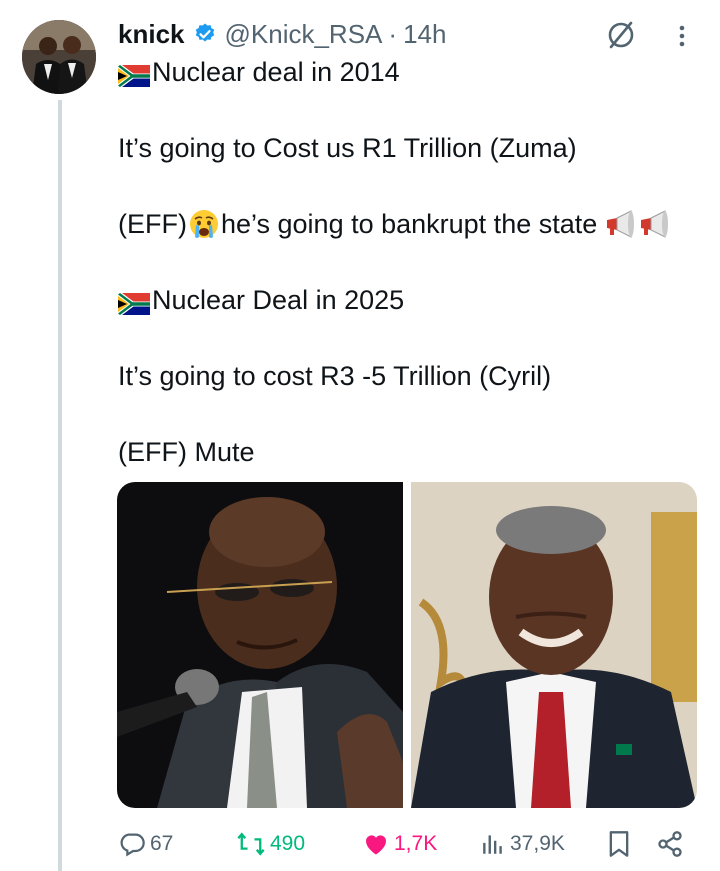 Image resolution: width=720 pixels, height=871 pixels. I want to click on media-photo-left, so click(260, 645).